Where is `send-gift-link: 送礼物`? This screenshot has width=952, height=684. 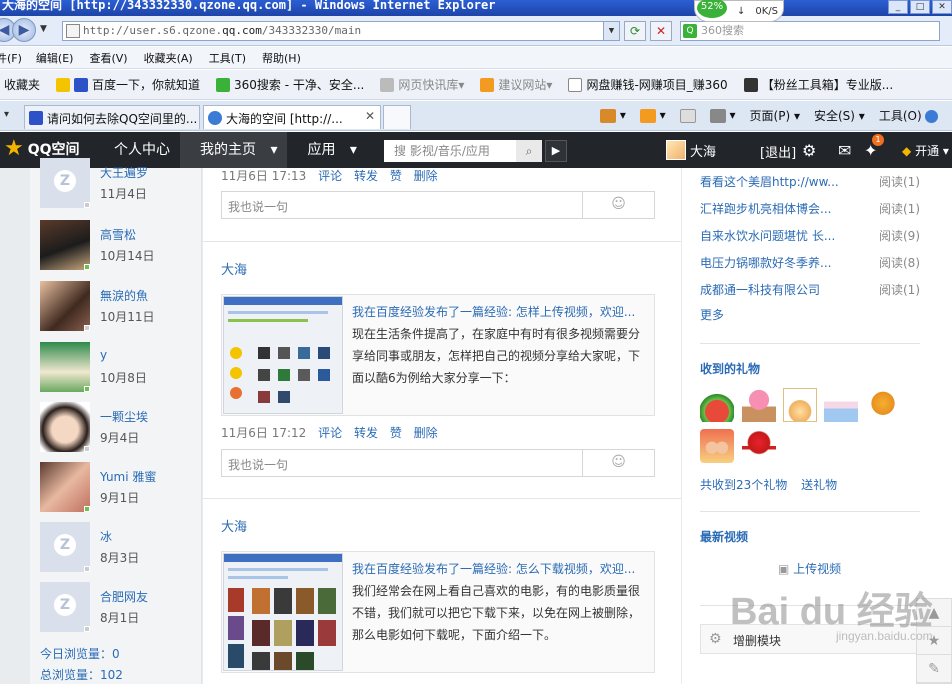 send-gift-link: 送礼物 is located at coordinates (819, 485).